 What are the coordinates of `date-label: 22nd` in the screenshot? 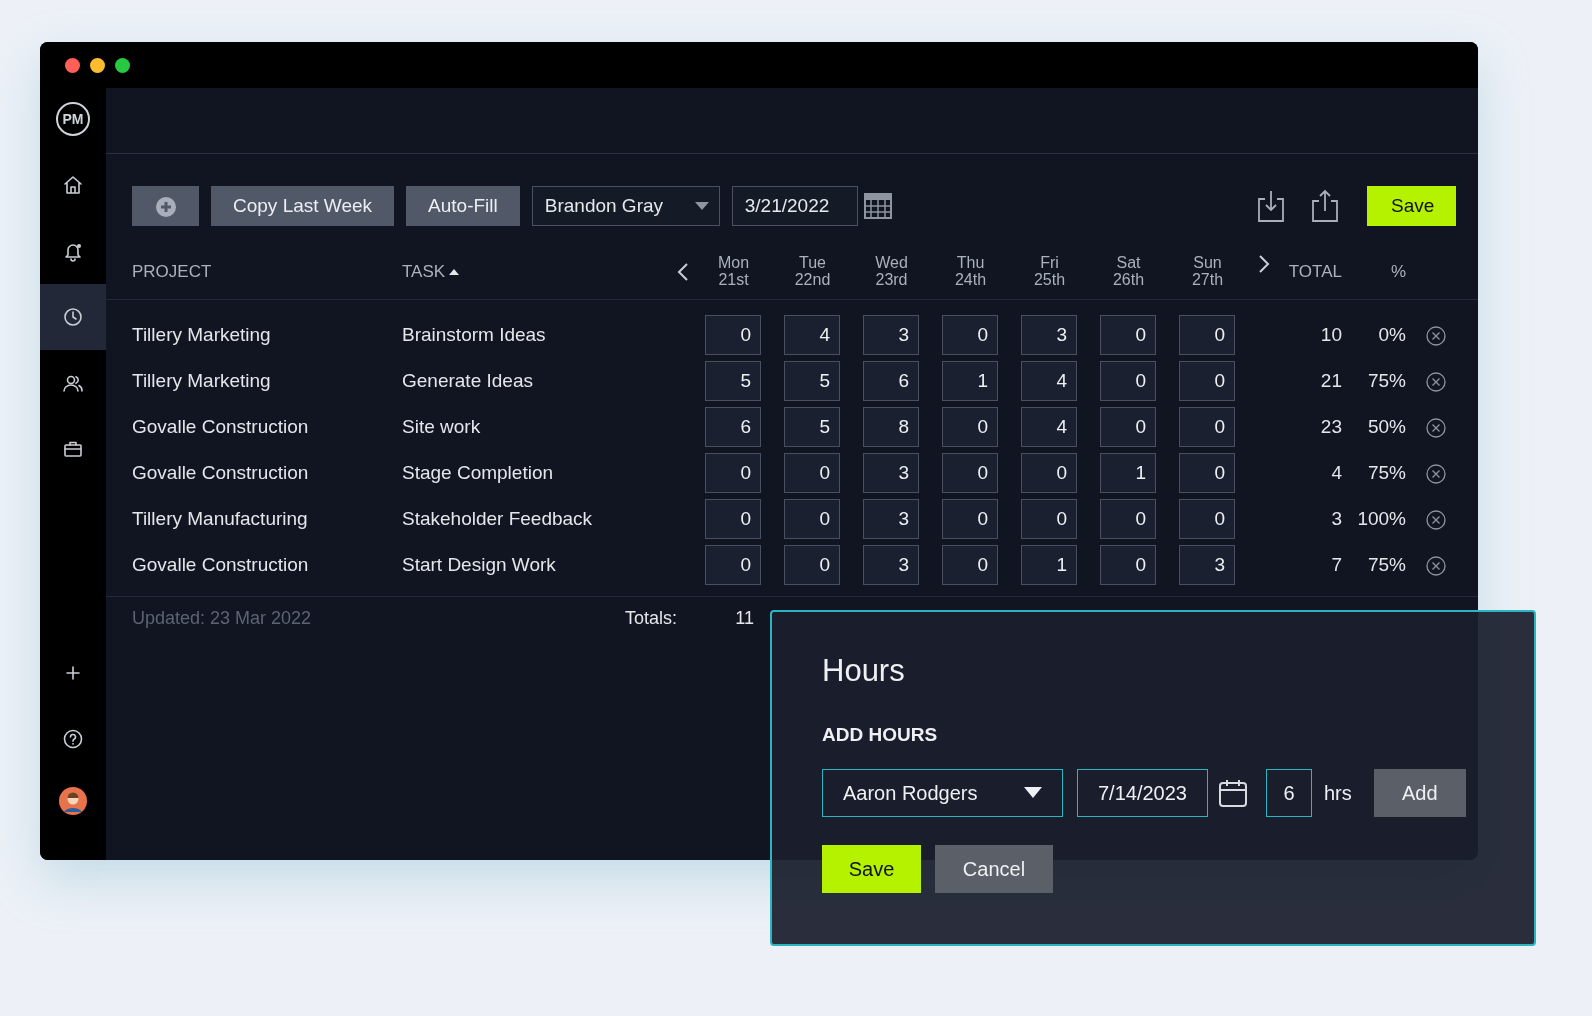 It's located at (812, 280).